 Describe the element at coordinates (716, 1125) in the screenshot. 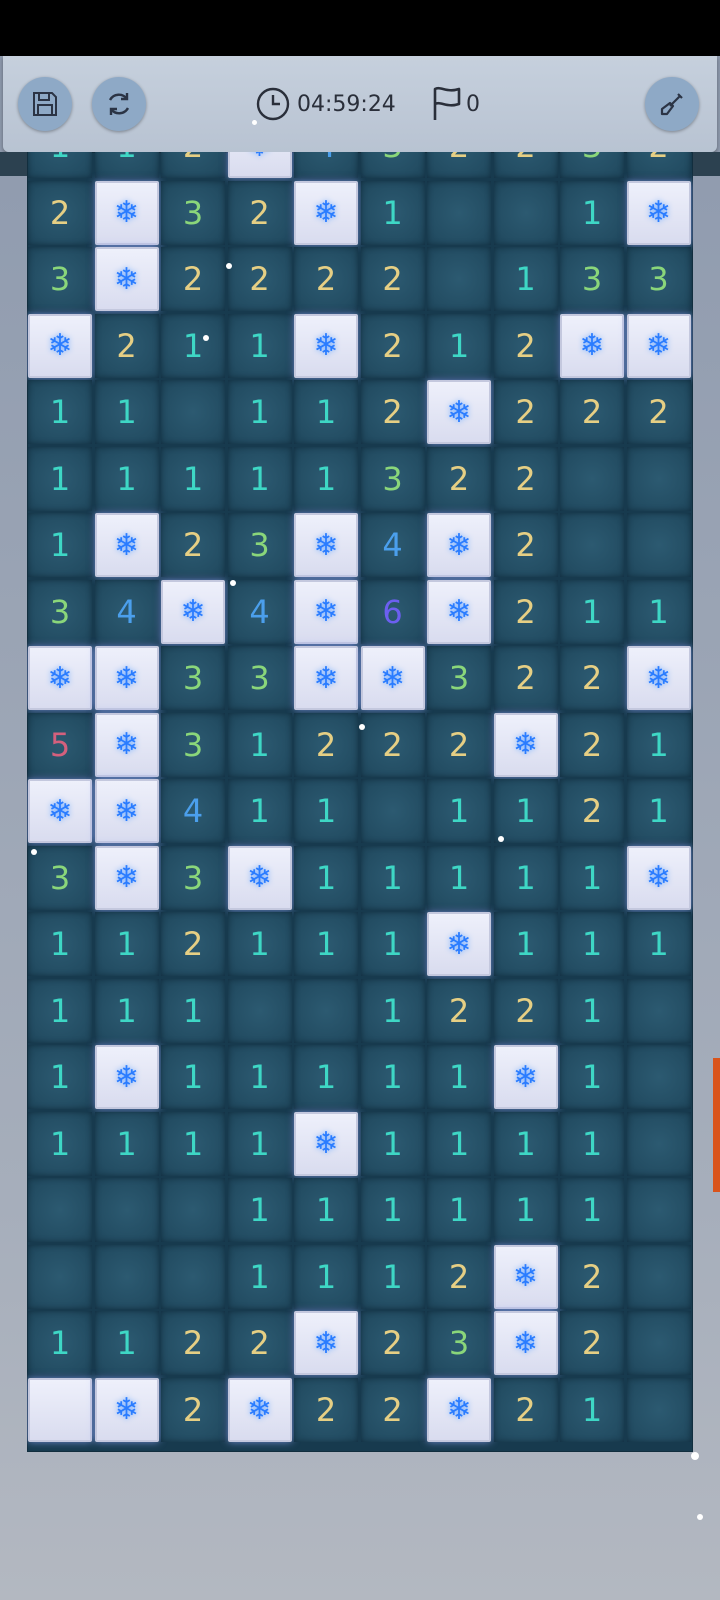

I see `side-tab` at that location.